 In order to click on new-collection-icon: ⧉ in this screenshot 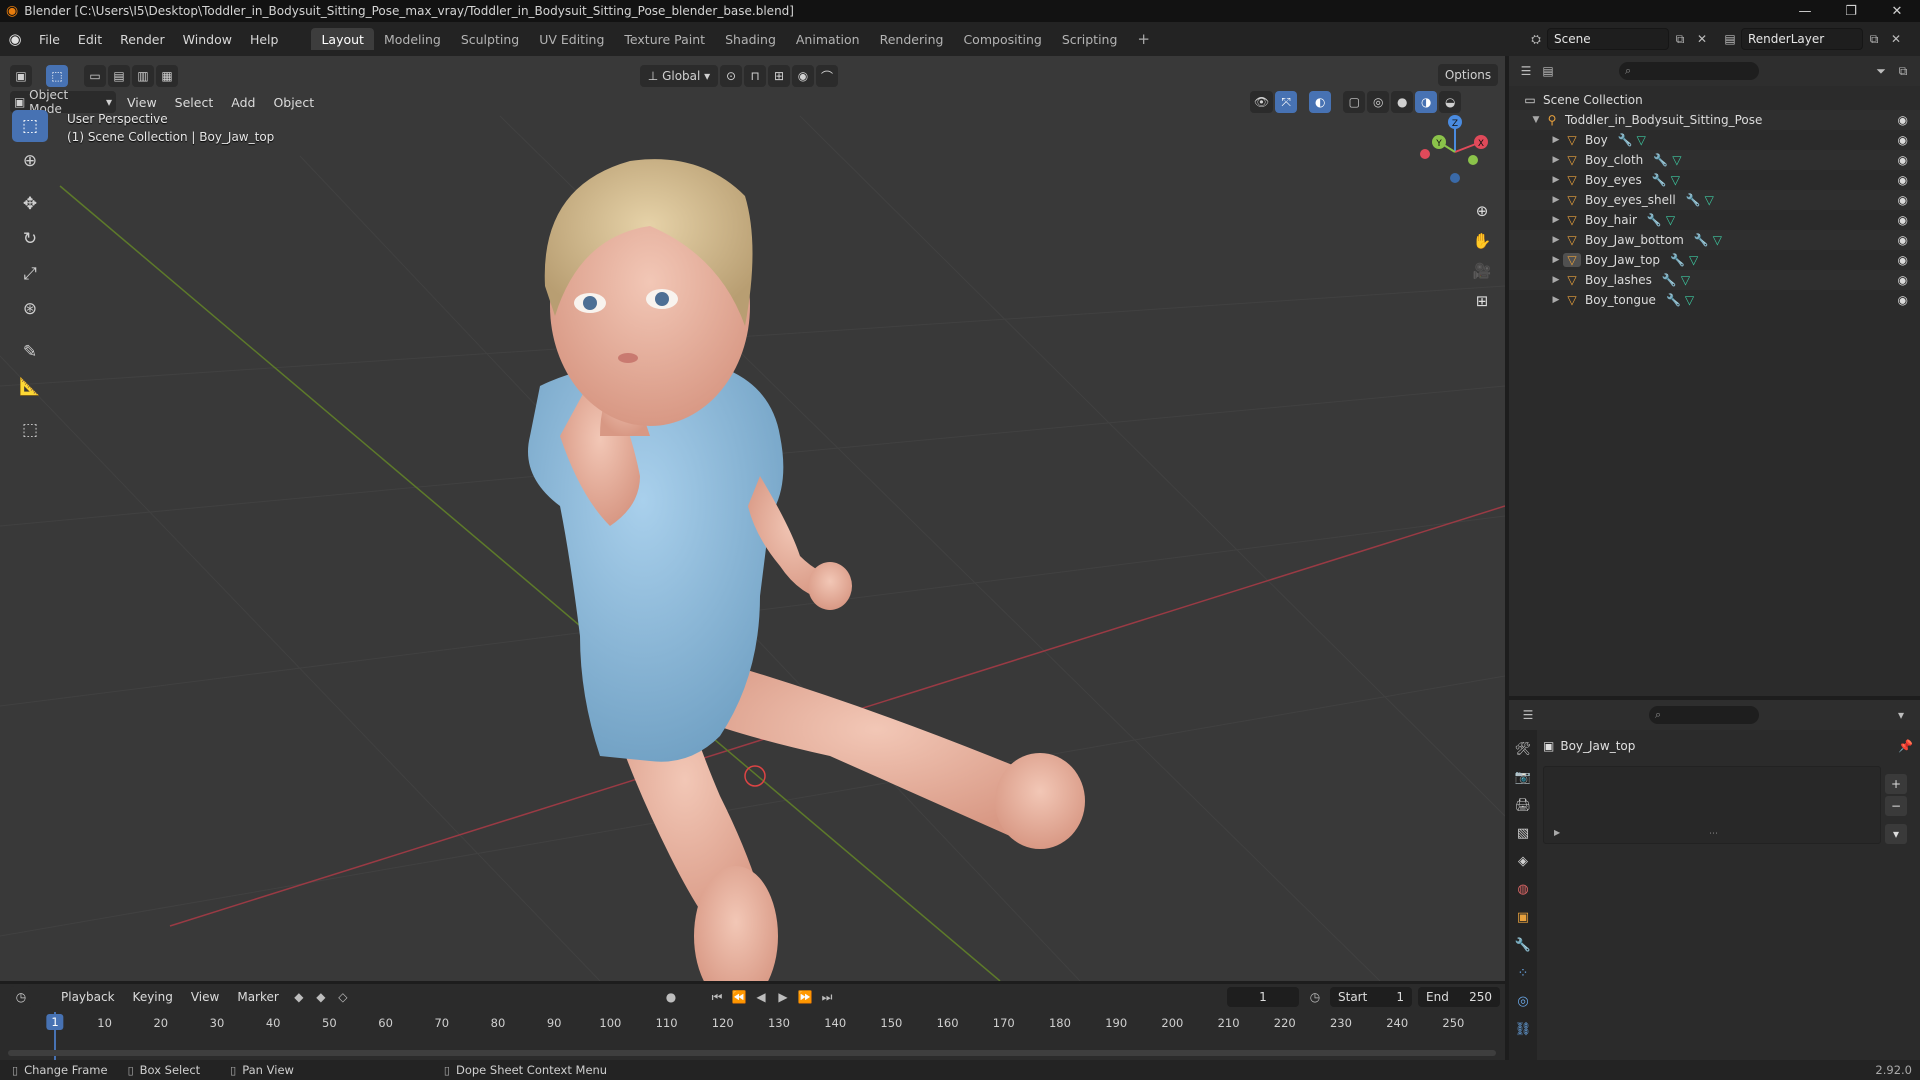, I will do `click(1903, 71)`.